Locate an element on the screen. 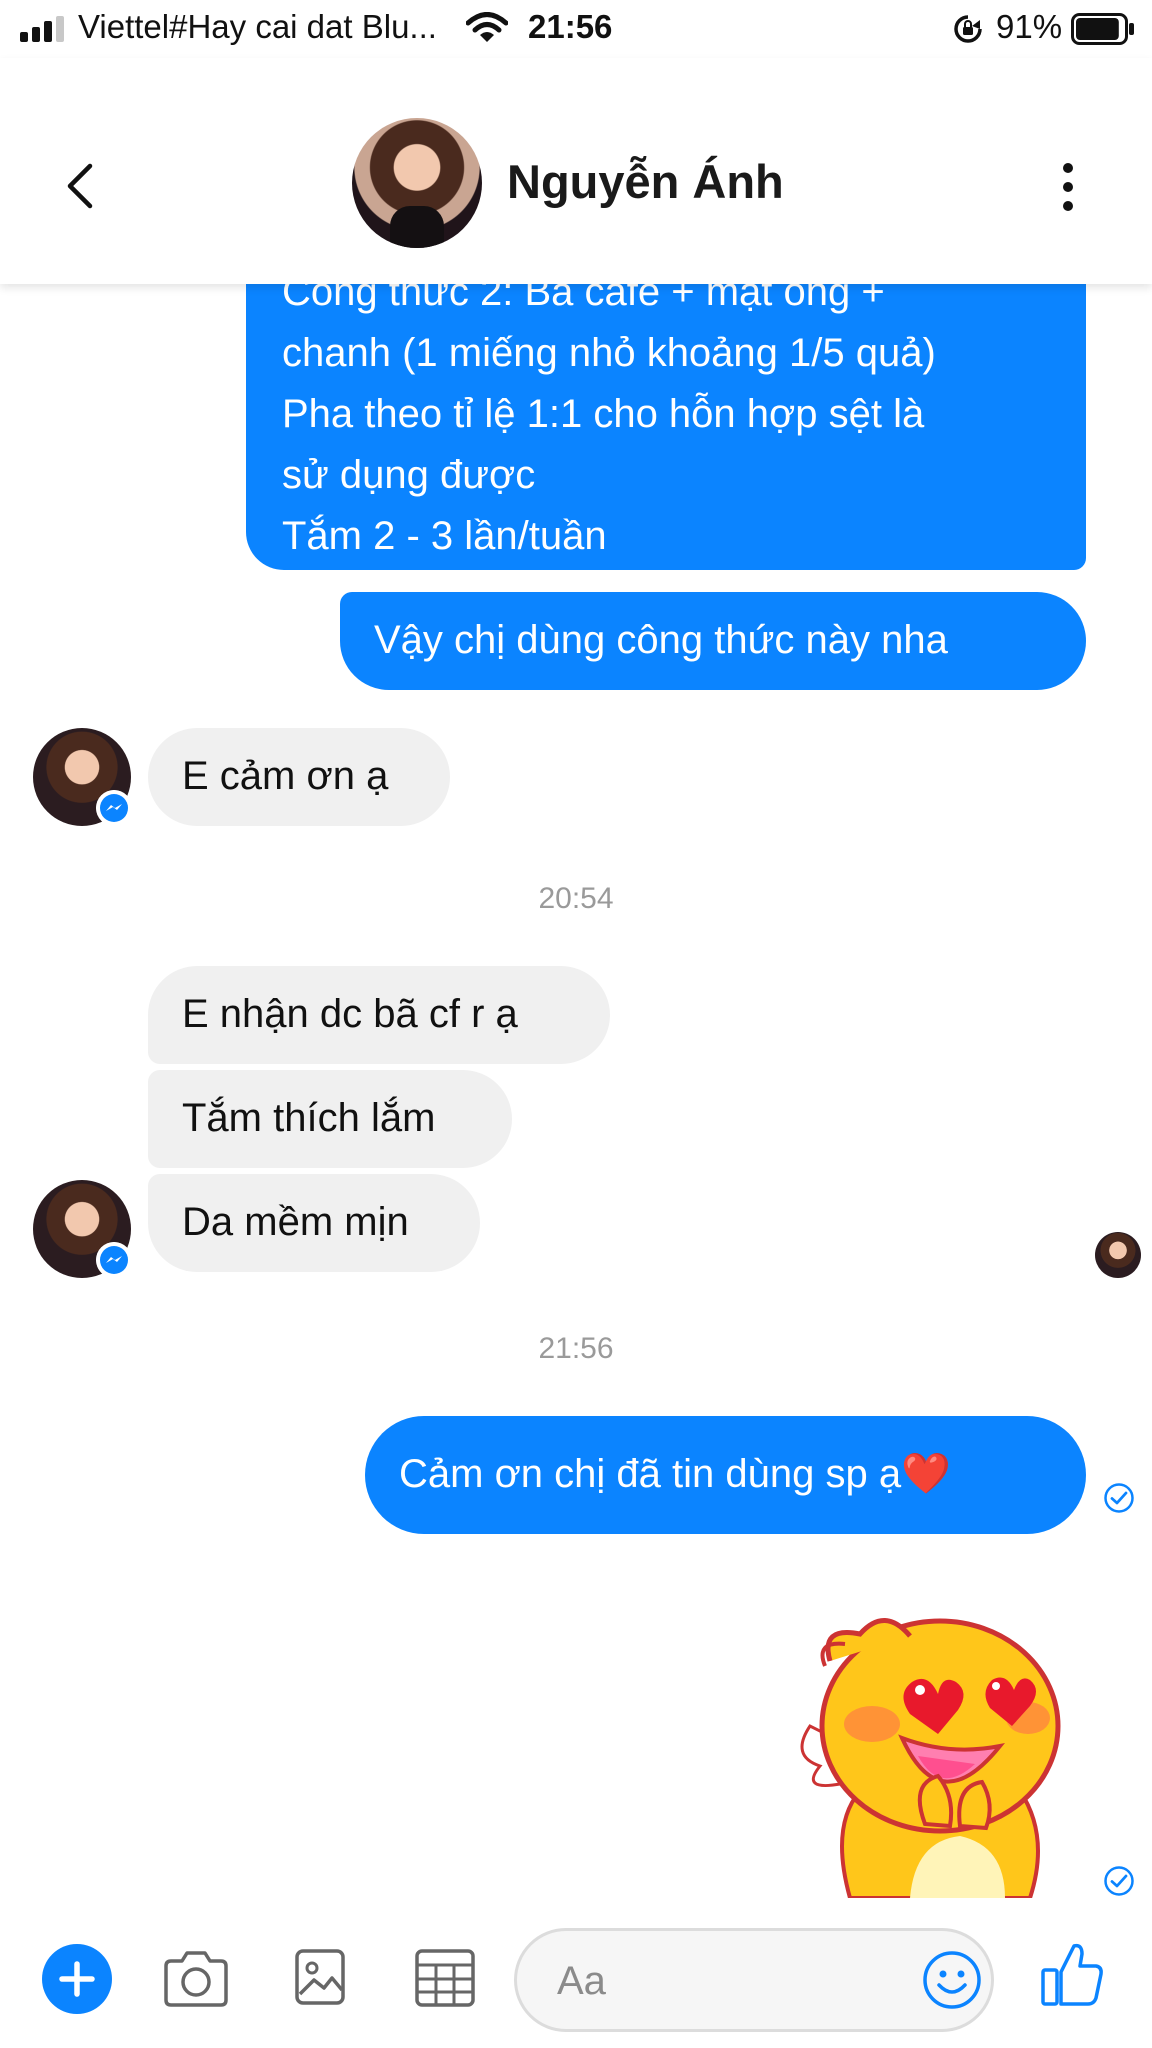 The image size is (1152, 2048). plus-icon is located at coordinates (77, 1979).